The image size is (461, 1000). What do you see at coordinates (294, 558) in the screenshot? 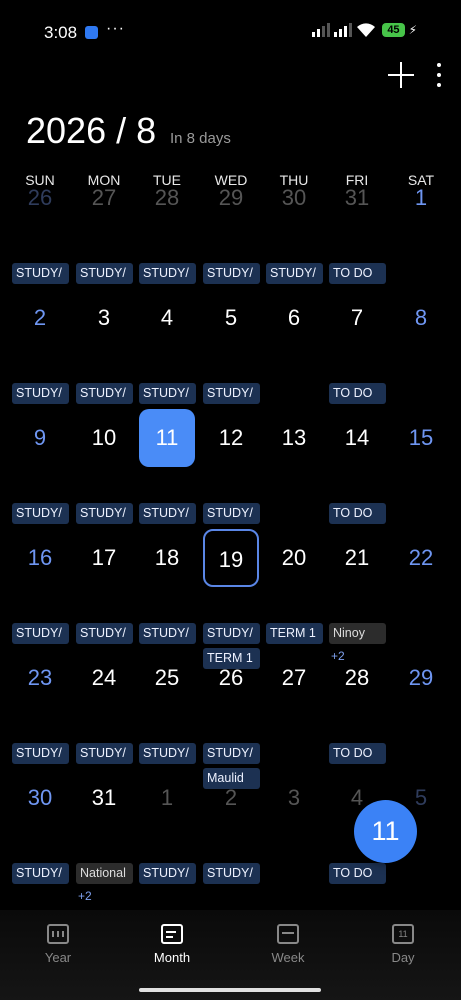
I see `day-cell: 20` at bounding box center [294, 558].